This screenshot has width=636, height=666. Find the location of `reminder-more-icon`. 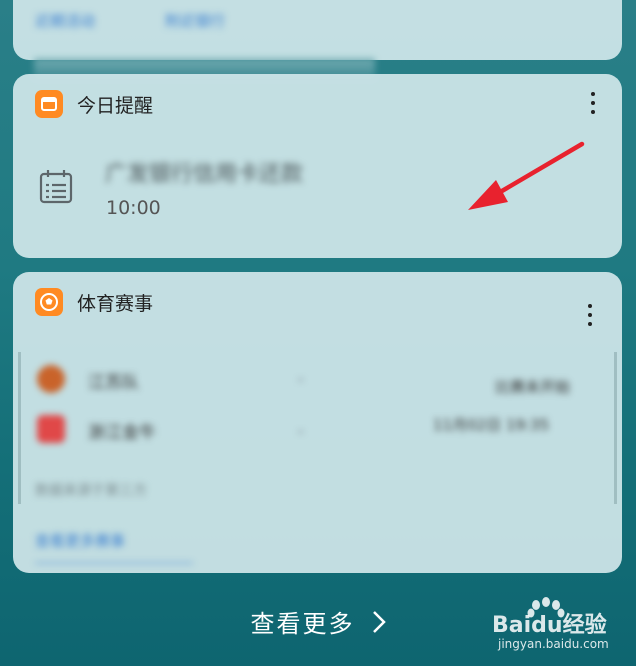

reminder-more-icon is located at coordinates (593, 105).